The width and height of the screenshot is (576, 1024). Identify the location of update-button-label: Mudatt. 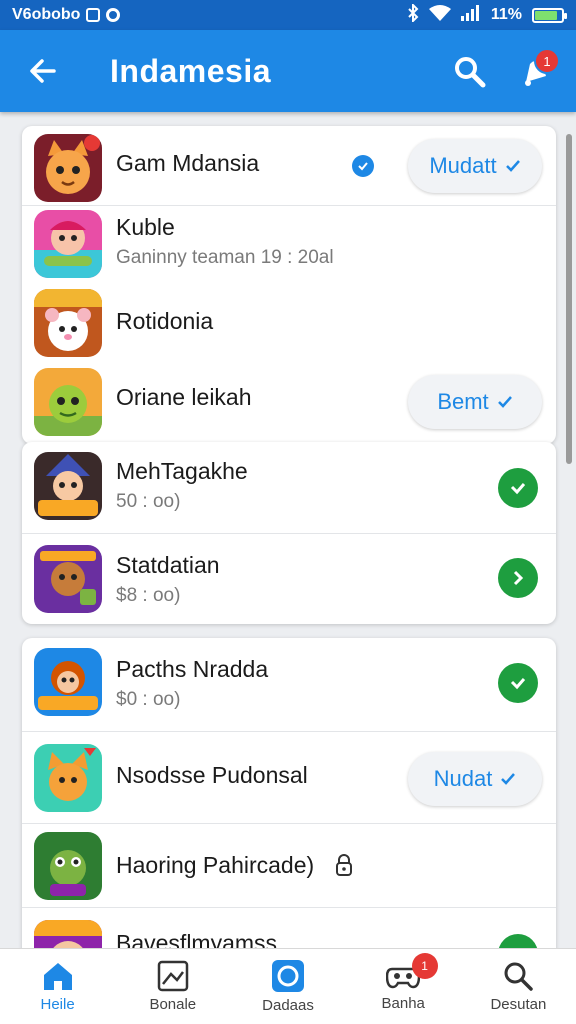
(463, 165).